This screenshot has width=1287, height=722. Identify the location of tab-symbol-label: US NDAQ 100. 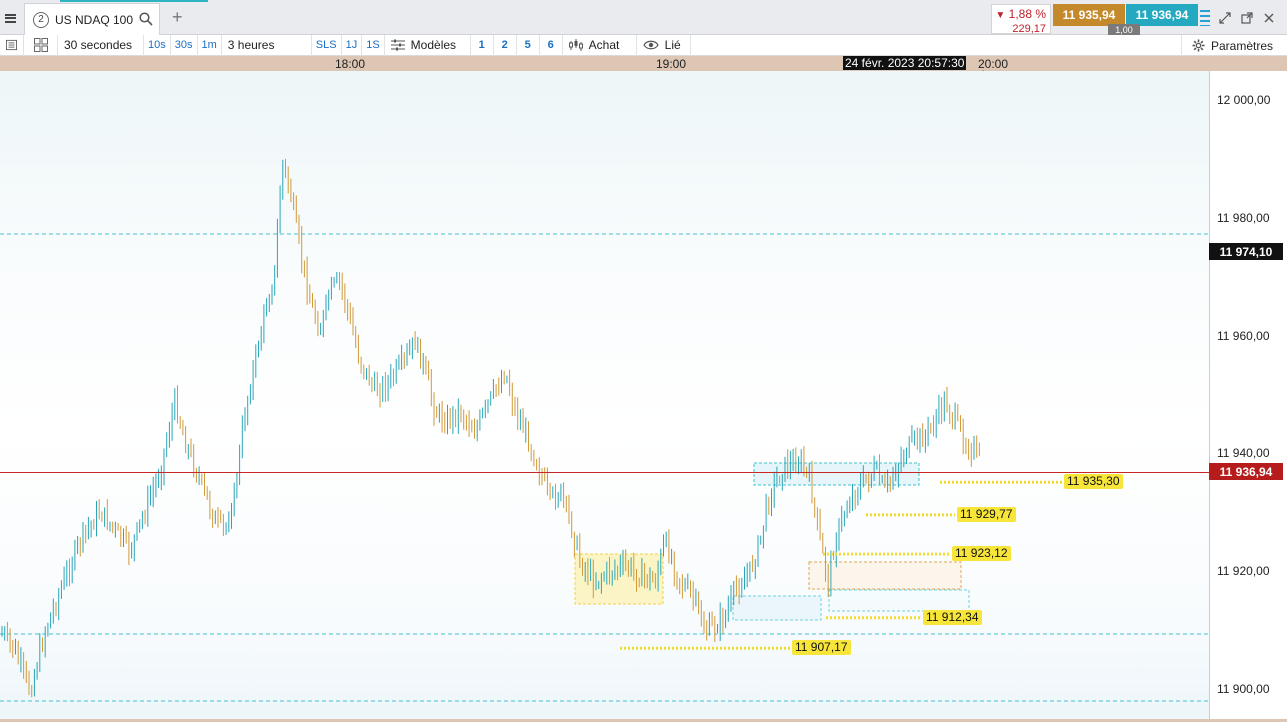
(94, 19).